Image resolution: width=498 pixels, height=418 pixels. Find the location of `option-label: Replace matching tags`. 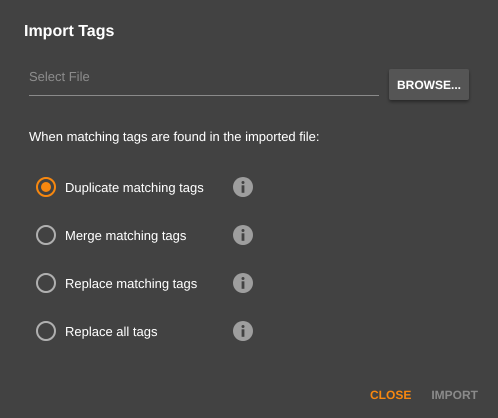

option-label: Replace matching tags is located at coordinates (131, 283).